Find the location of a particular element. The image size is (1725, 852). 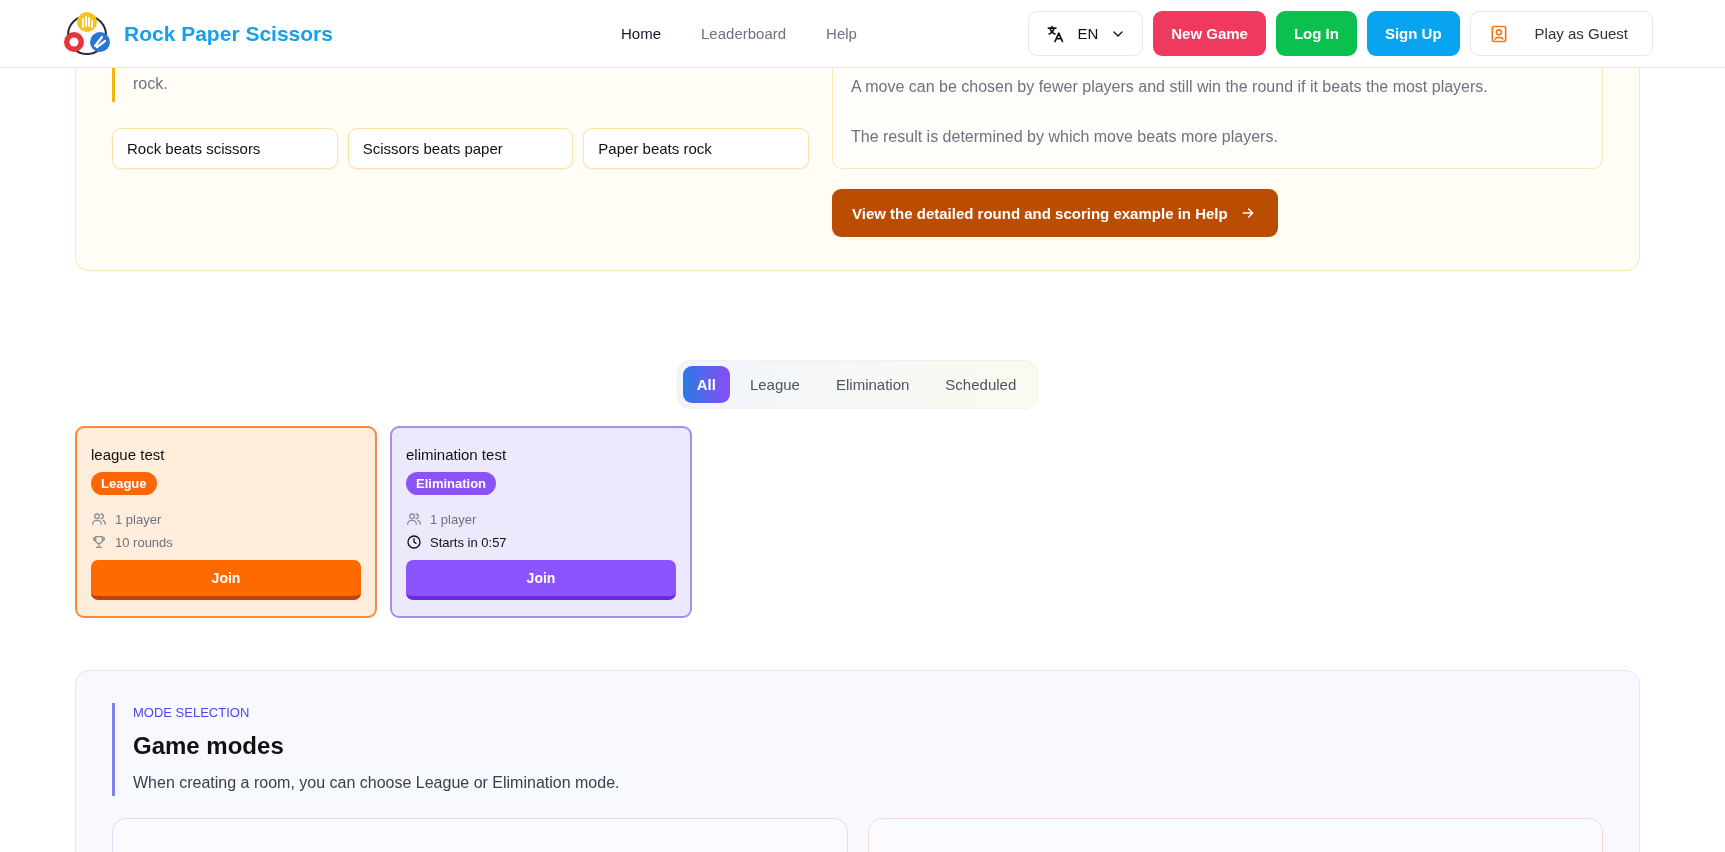

rule-chip: Rock beats scissors is located at coordinates (225, 148).